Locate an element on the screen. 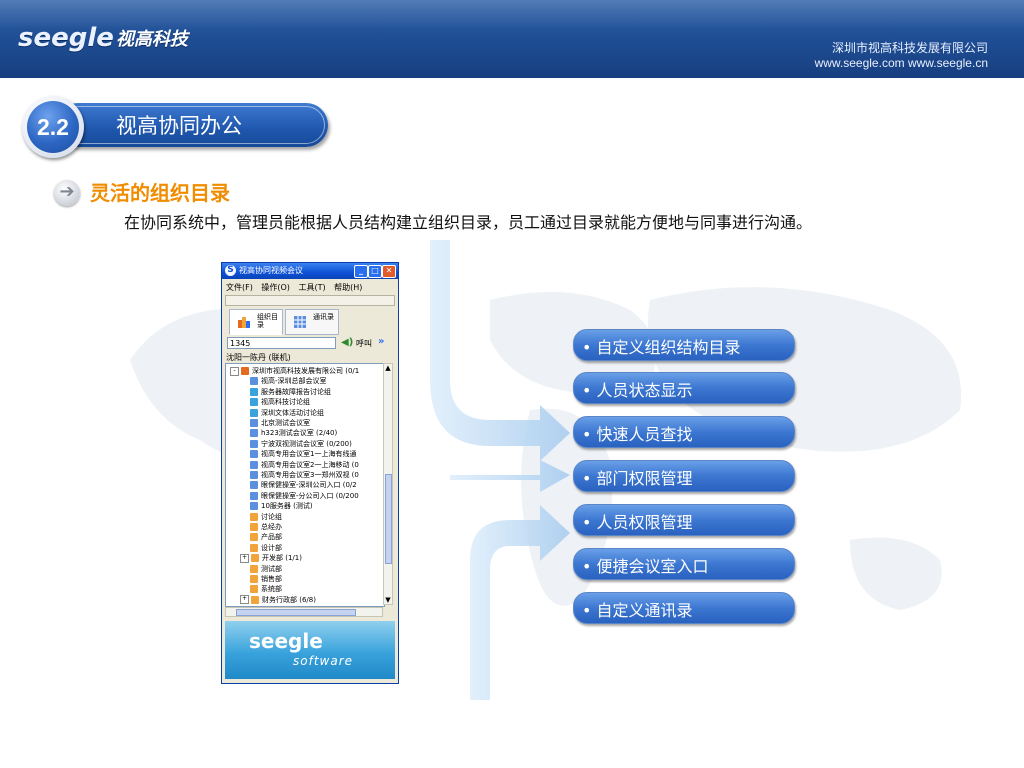 Image resolution: width=1024 pixels, height=768 pixels. tree-item-label: 销售部 is located at coordinates (271, 579).